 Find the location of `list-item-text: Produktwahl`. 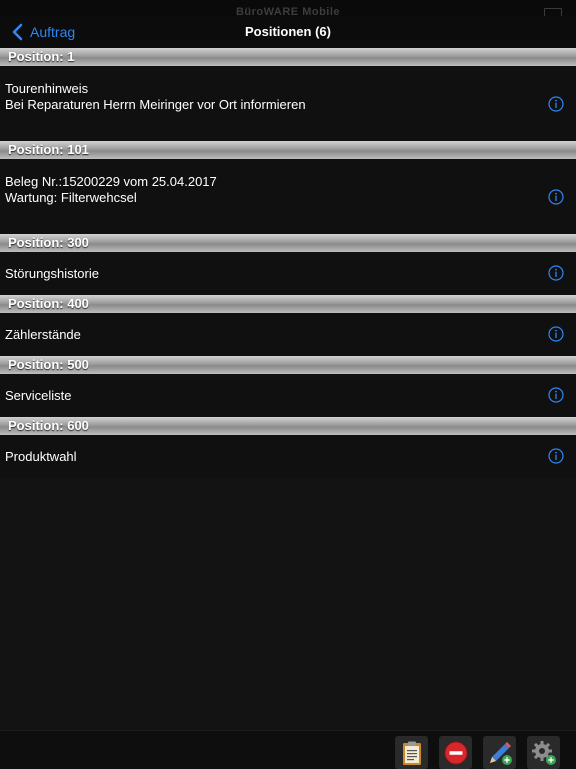

list-item-text: Produktwahl is located at coordinates (41, 457).